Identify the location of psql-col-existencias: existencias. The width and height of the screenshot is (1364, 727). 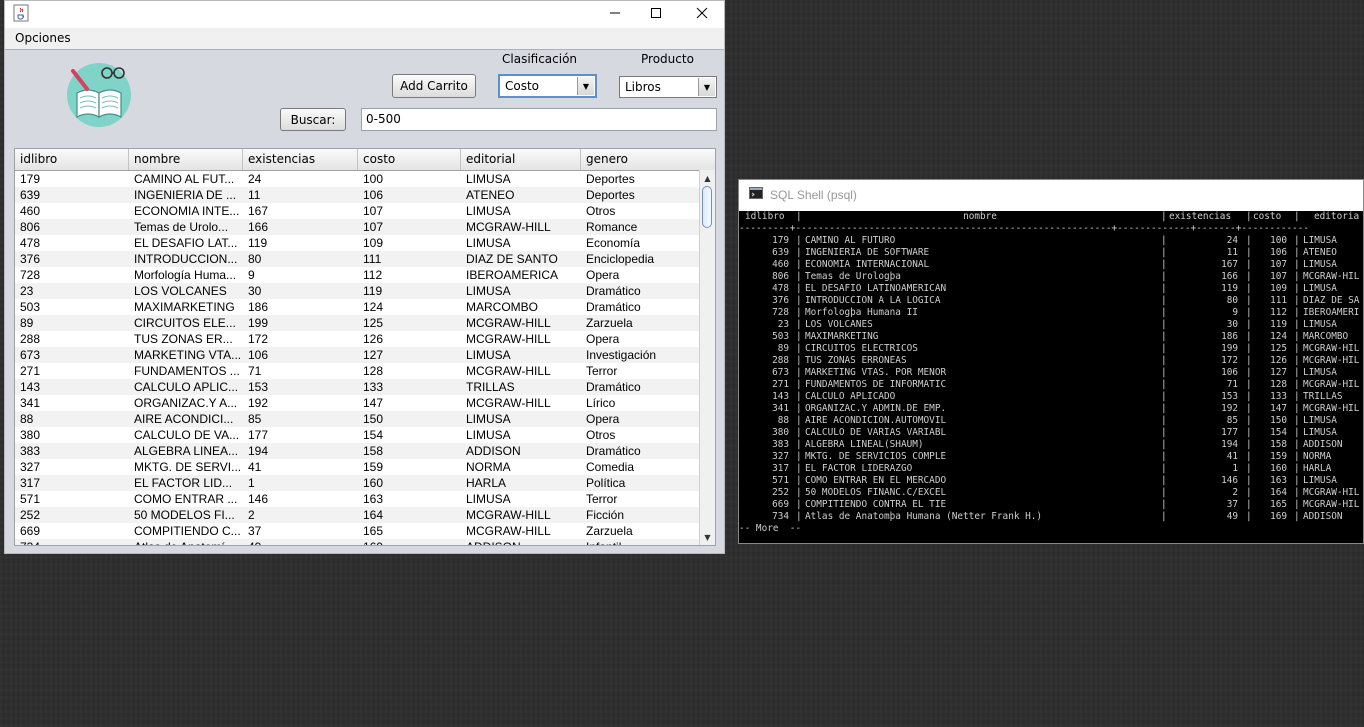
(1200, 216).